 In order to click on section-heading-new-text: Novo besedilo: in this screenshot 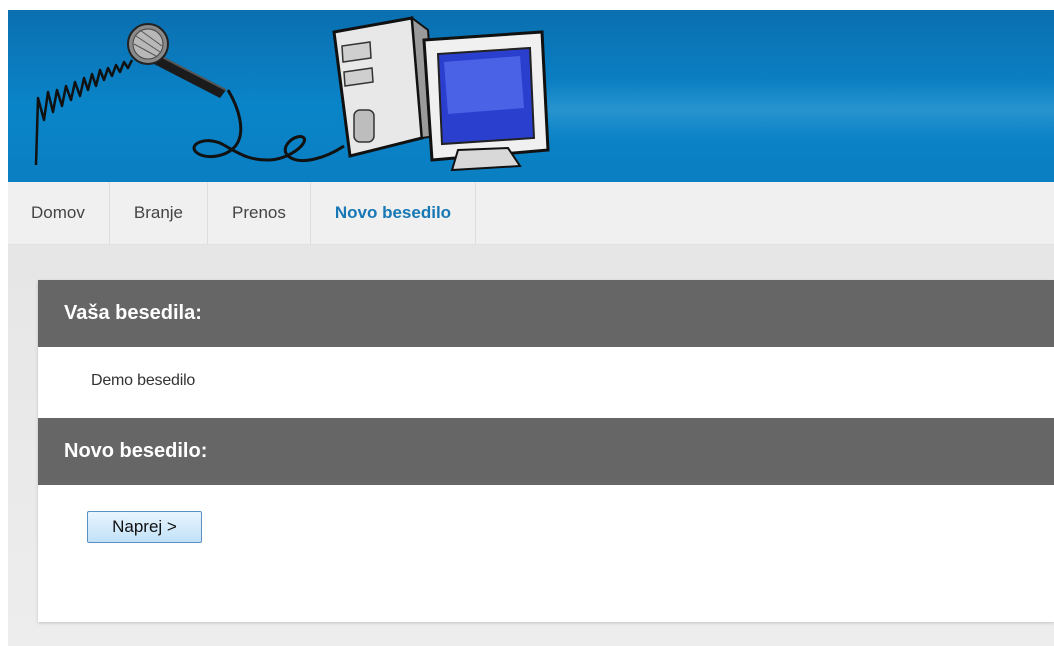, I will do `click(546, 451)`.